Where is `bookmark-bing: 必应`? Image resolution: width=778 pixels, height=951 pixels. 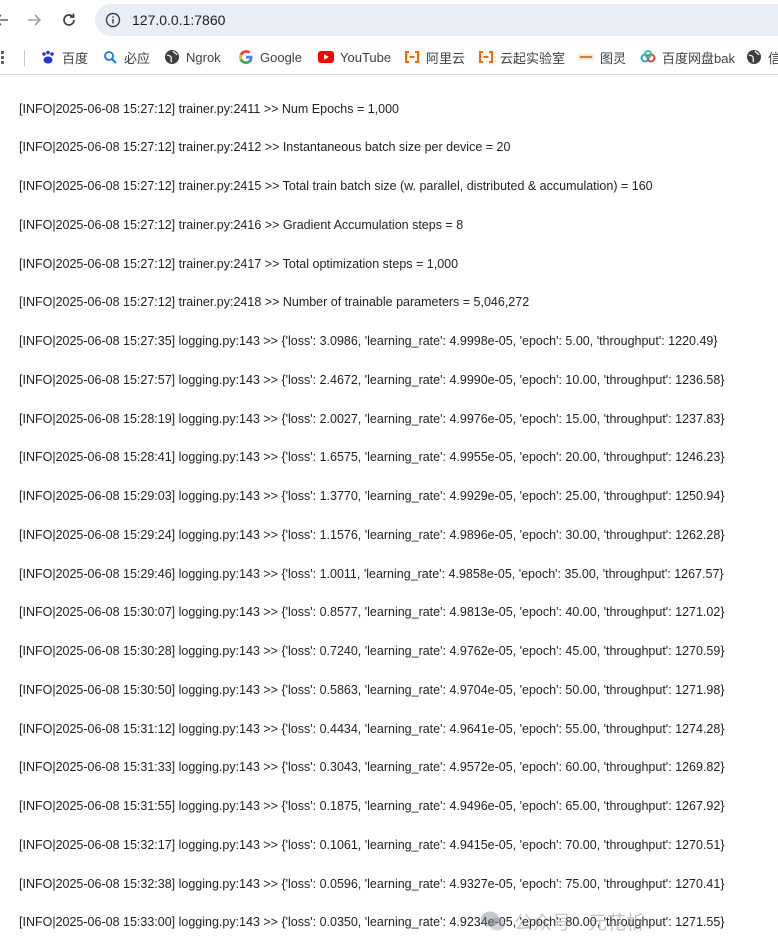 bookmark-bing: 必应 is located at coordinates (126, 57).